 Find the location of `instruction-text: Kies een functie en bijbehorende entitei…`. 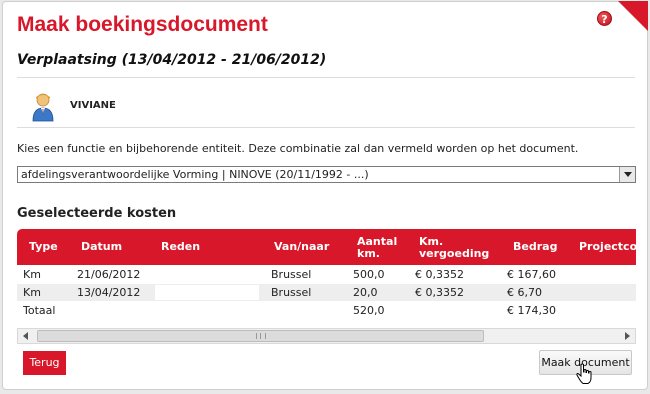

instruction-text: Kies een functie en bijbehorende entitei… is located at coordinates (298, 148).